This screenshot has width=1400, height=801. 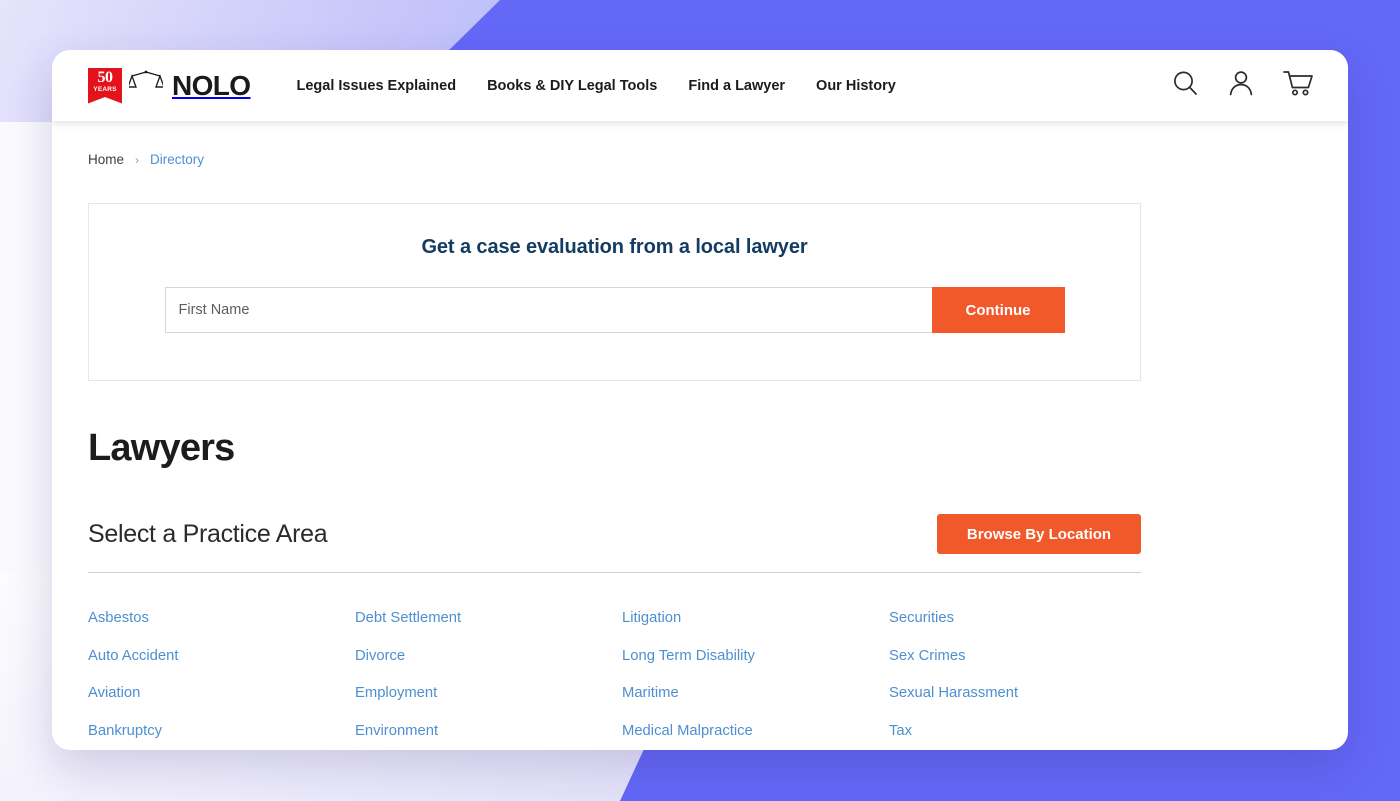 I want to click on header-icon-group, so click(x=1242, y=85).